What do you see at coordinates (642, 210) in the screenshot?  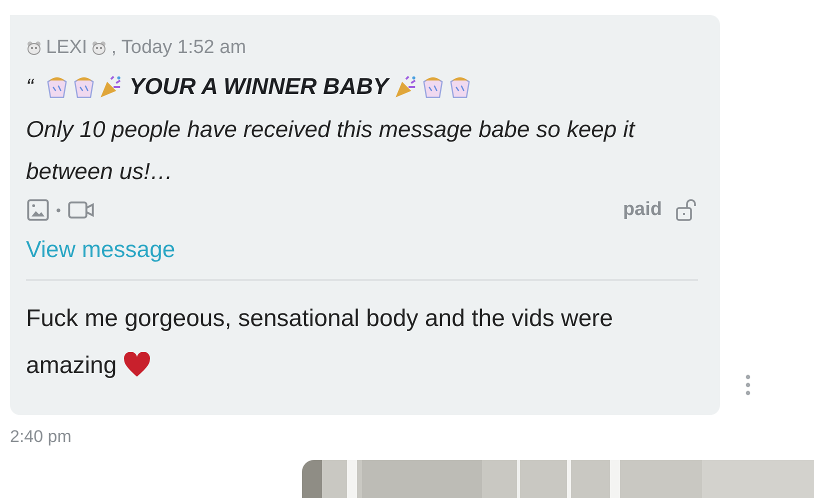 I see `price-label: paid` at bounding box center [642, 210].